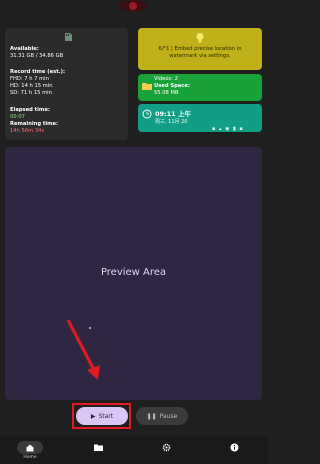 The image size is (320, 464). I want to click on used-space-value: 55.08 MB, so click(166, 93).